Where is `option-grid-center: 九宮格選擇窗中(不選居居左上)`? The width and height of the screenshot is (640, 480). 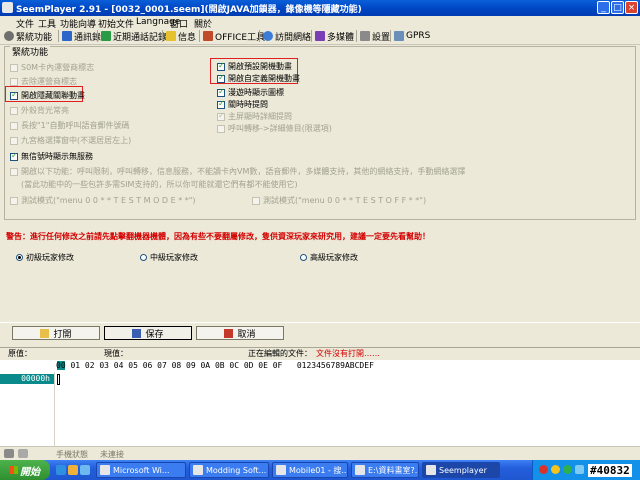 option-grid-center: 九宮格選擇窗中(不選居居左上) is located at coordinates (70, 140).